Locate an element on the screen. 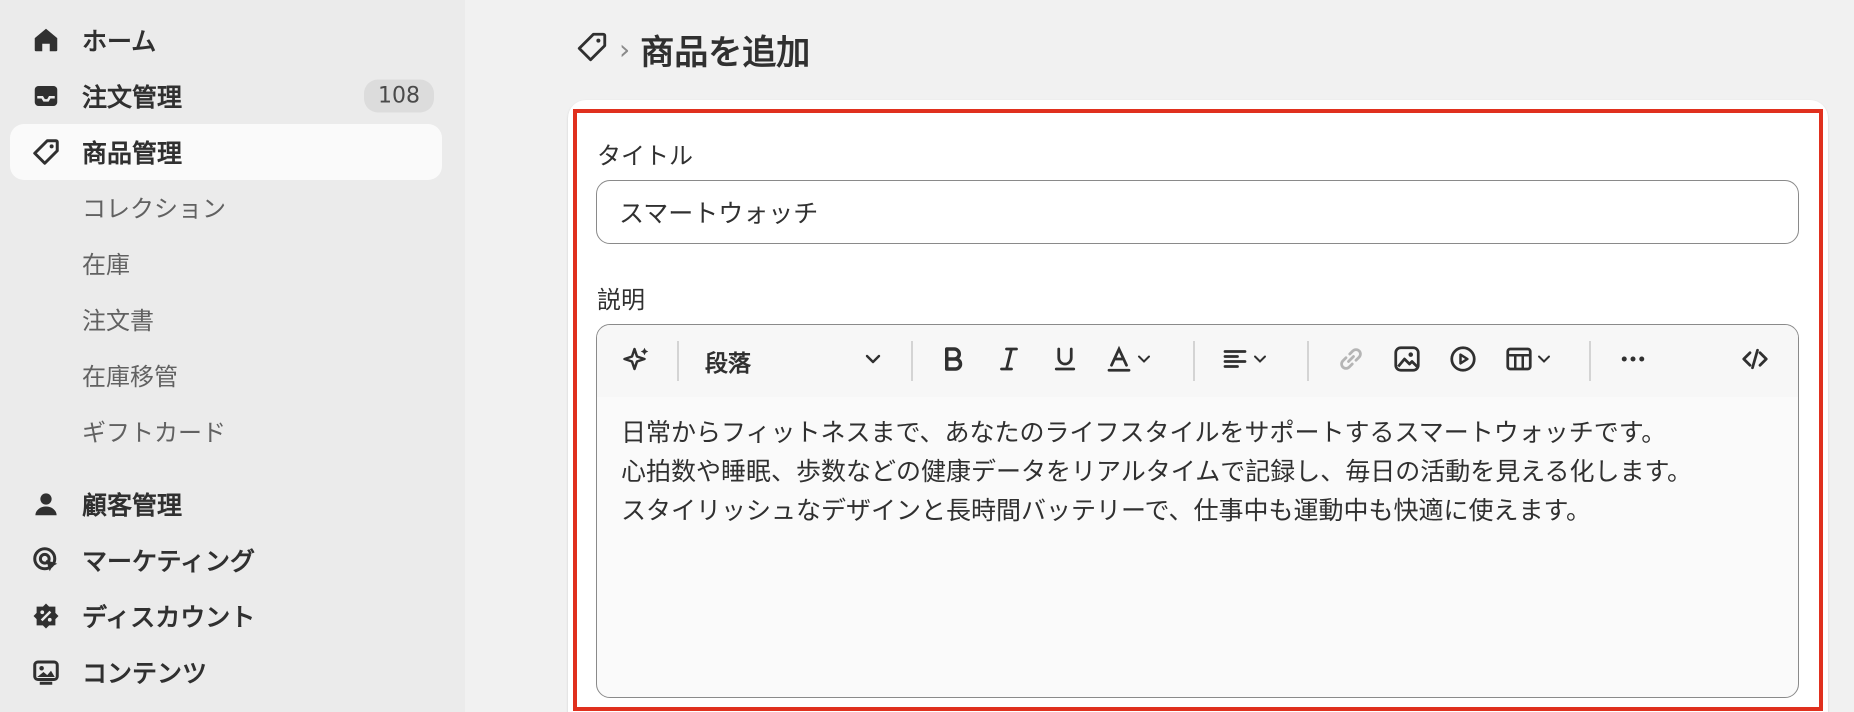 This screenshot has width=1854, height=712. editor-toolbar: 段落 is located at coordinates (1197, 361).